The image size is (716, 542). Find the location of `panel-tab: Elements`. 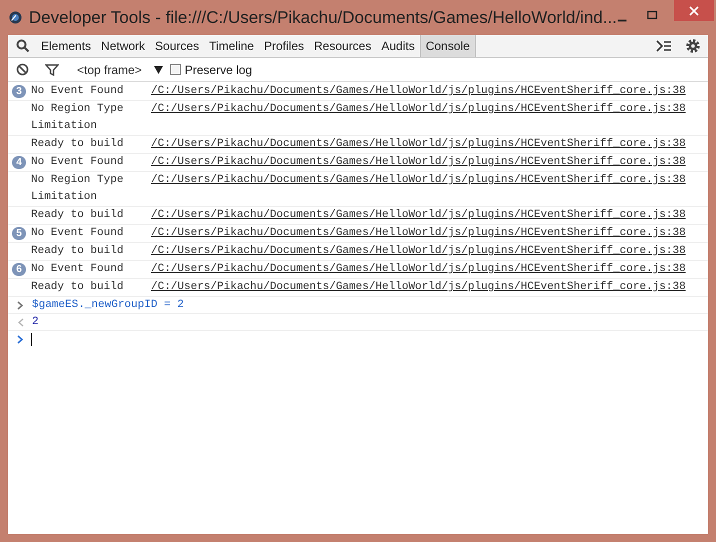

panel-tab: Elements is located at coordinates (66, 46).